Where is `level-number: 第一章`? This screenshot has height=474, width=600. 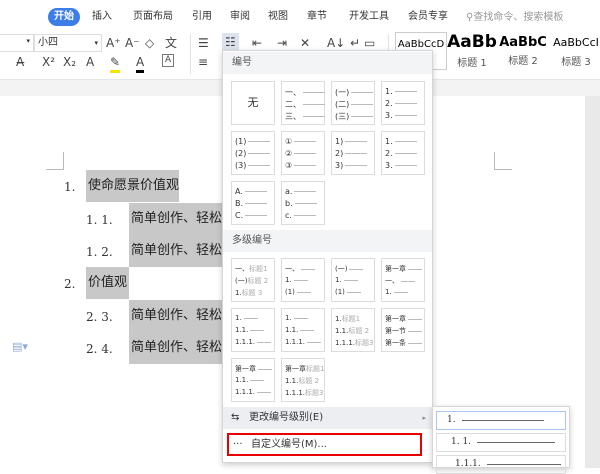 level-number: 第一章 is located at coordinates (395, 319).